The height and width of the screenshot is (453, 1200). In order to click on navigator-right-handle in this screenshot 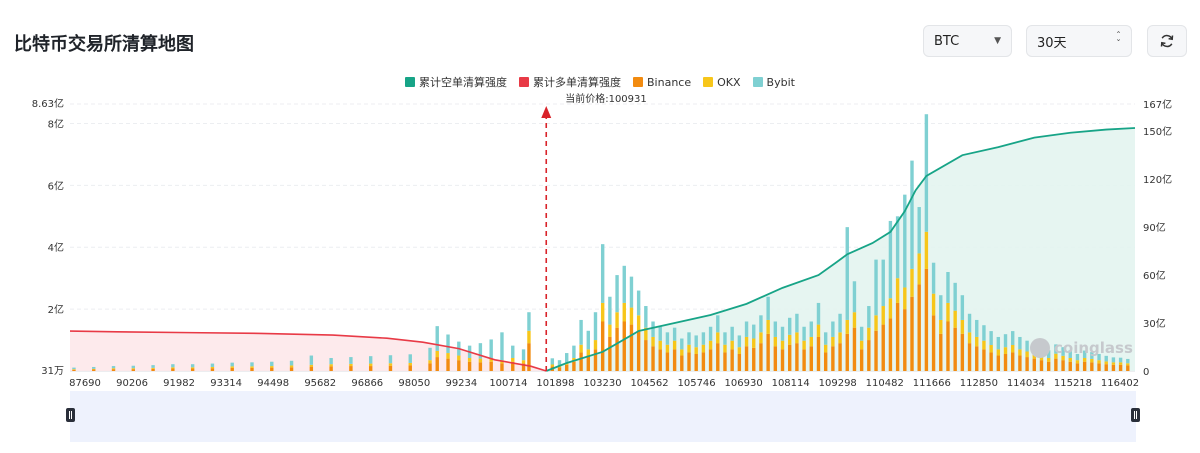, I will do `click(1135, 415)`.